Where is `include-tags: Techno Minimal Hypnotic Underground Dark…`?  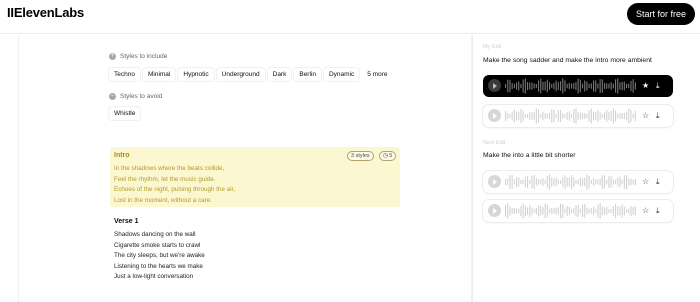
include-tags: Techno Minimal Hypnotic Underground Dark… is located at coordinates (251, 74).